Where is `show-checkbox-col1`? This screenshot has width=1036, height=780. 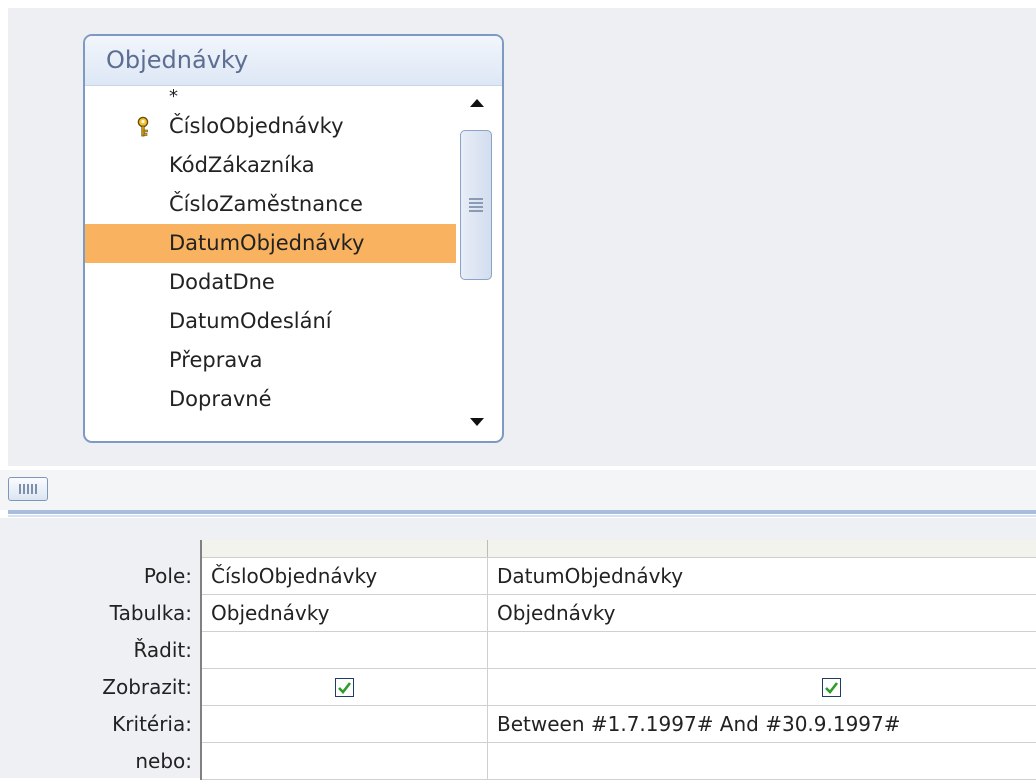 show-checkbox-col1 is located at coordinates (344, 687).